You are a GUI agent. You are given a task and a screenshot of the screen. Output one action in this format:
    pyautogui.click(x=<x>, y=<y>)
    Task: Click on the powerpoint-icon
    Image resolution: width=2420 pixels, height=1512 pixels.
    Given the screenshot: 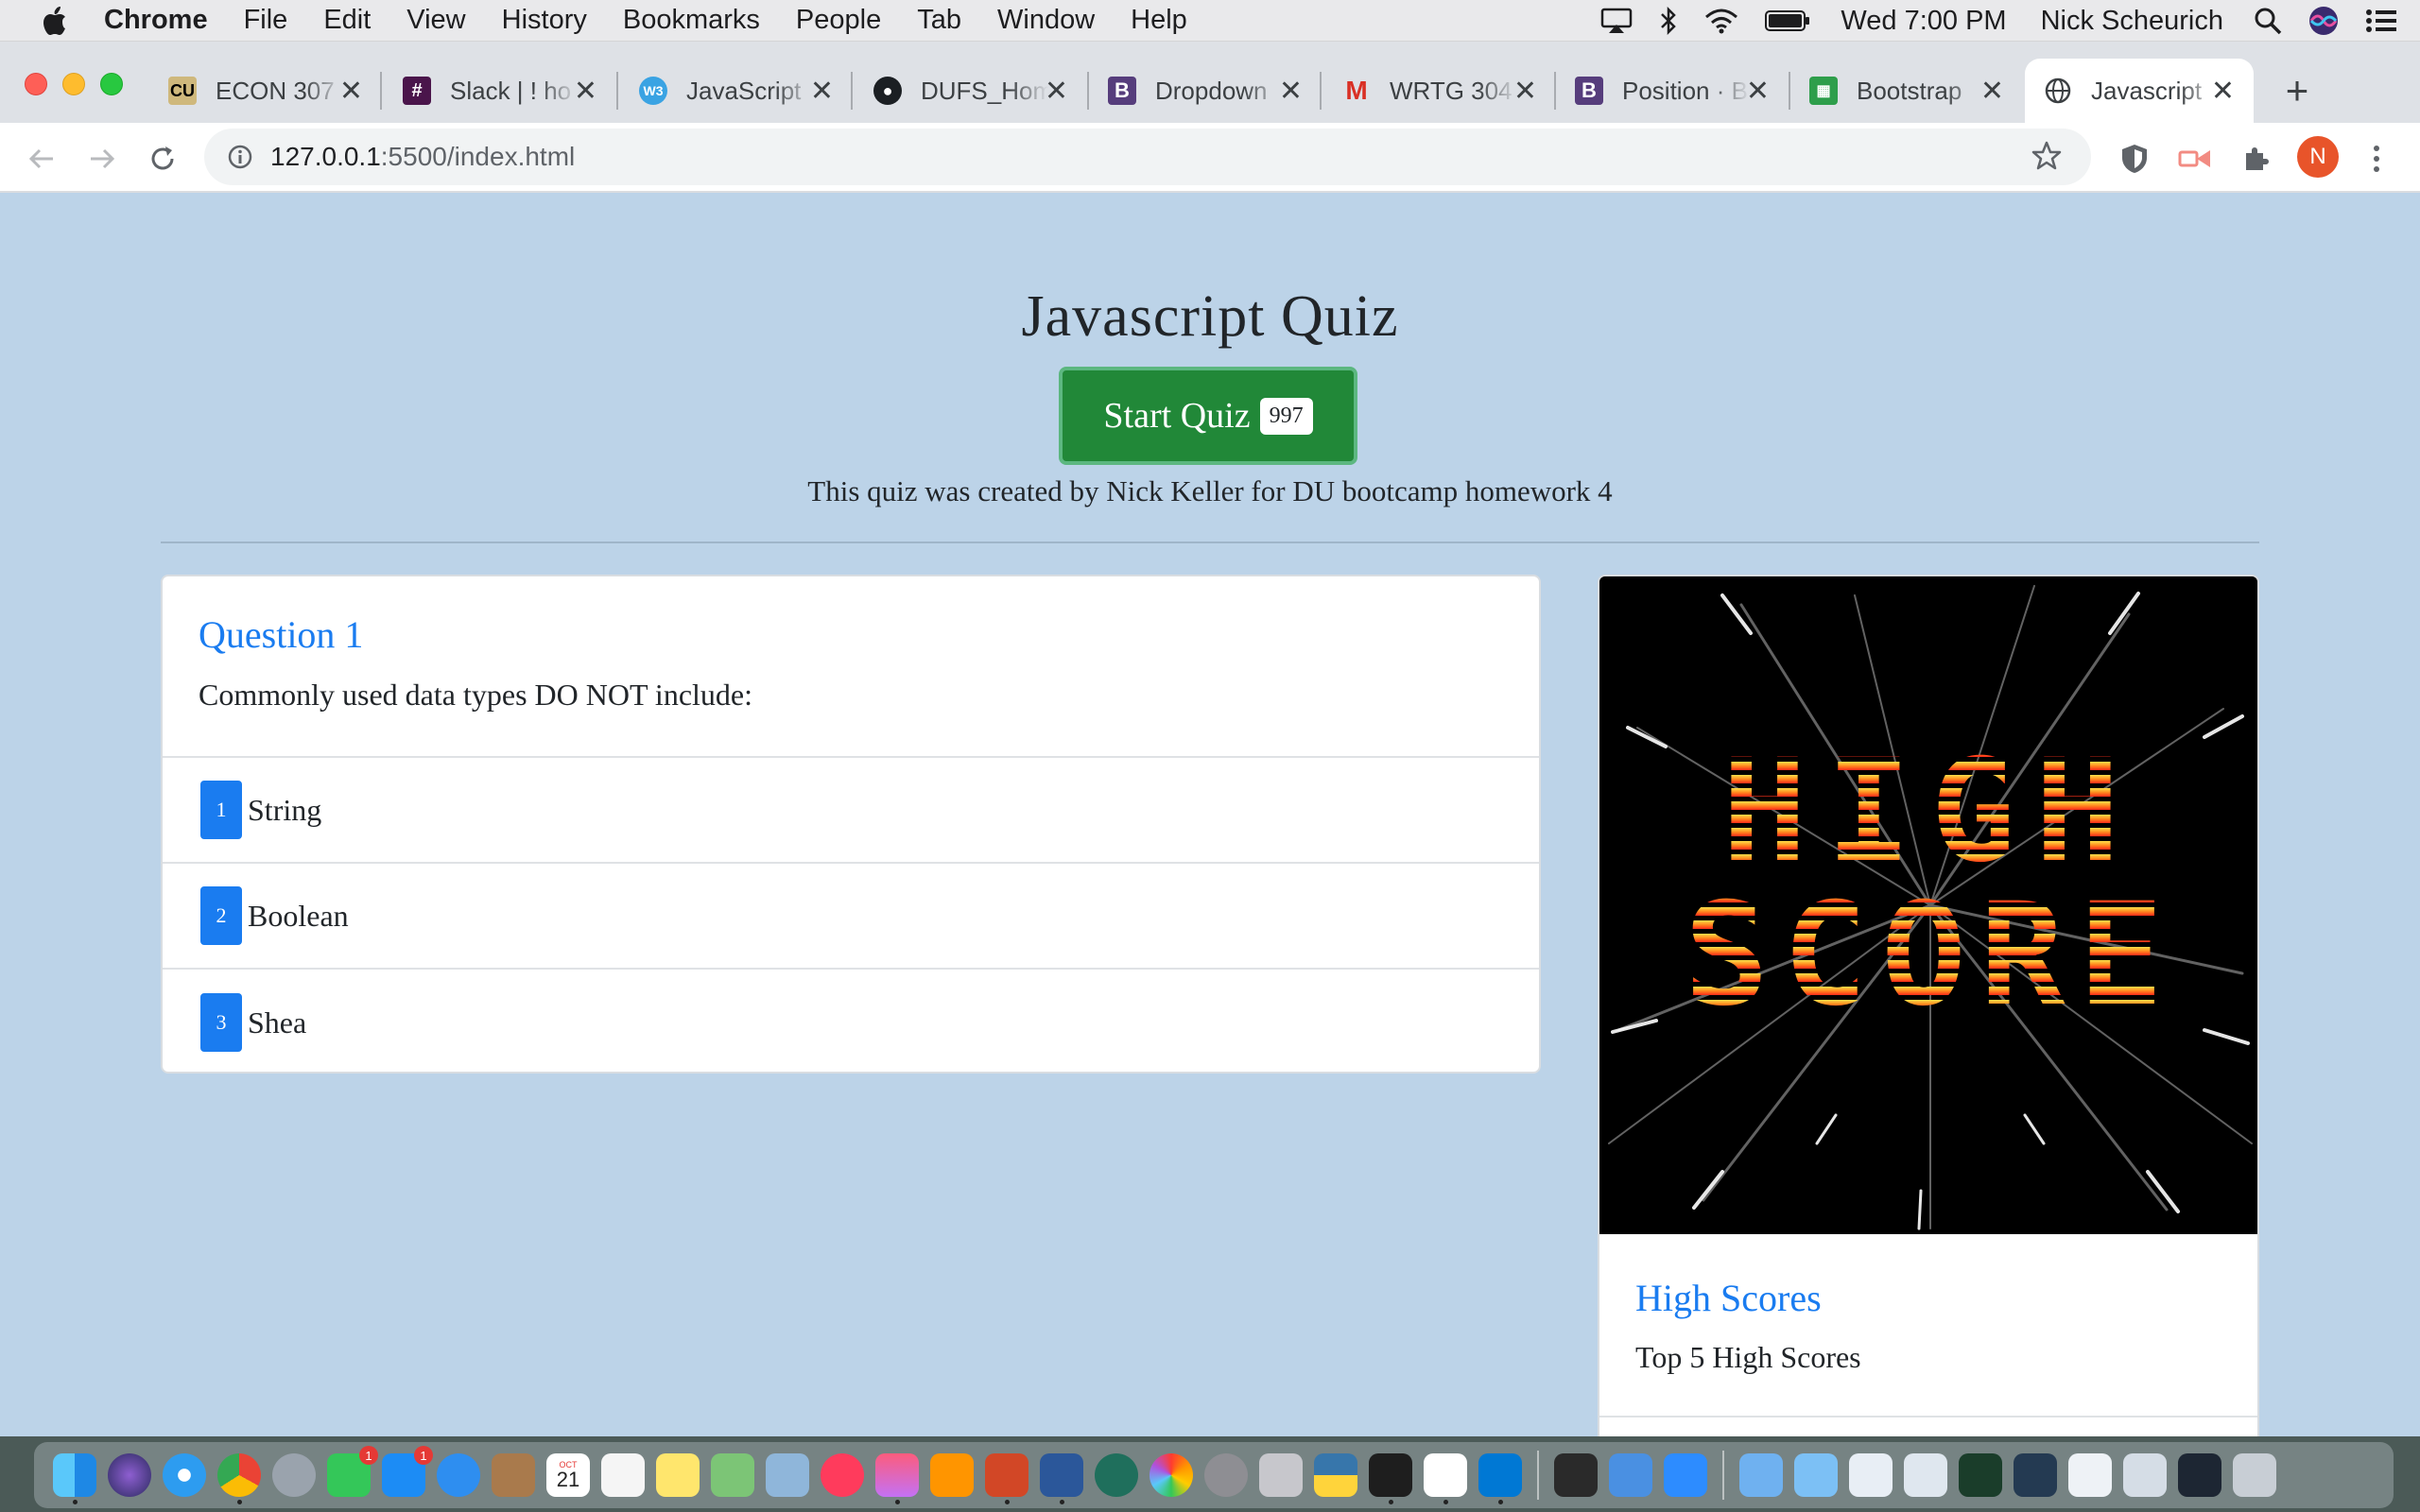 What is the action you would take?
    pyautogui.click(x=1006, y=1478)
    